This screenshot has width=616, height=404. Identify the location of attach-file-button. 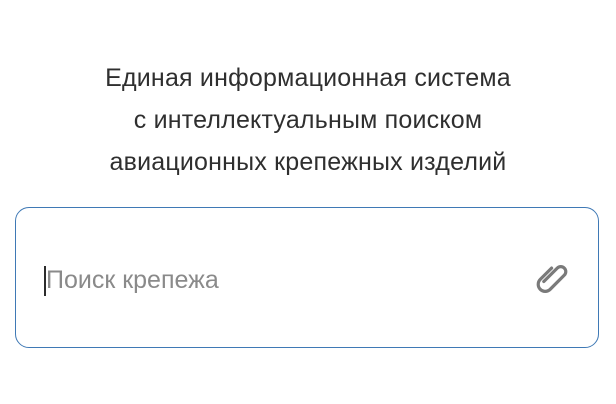
(553, 278).